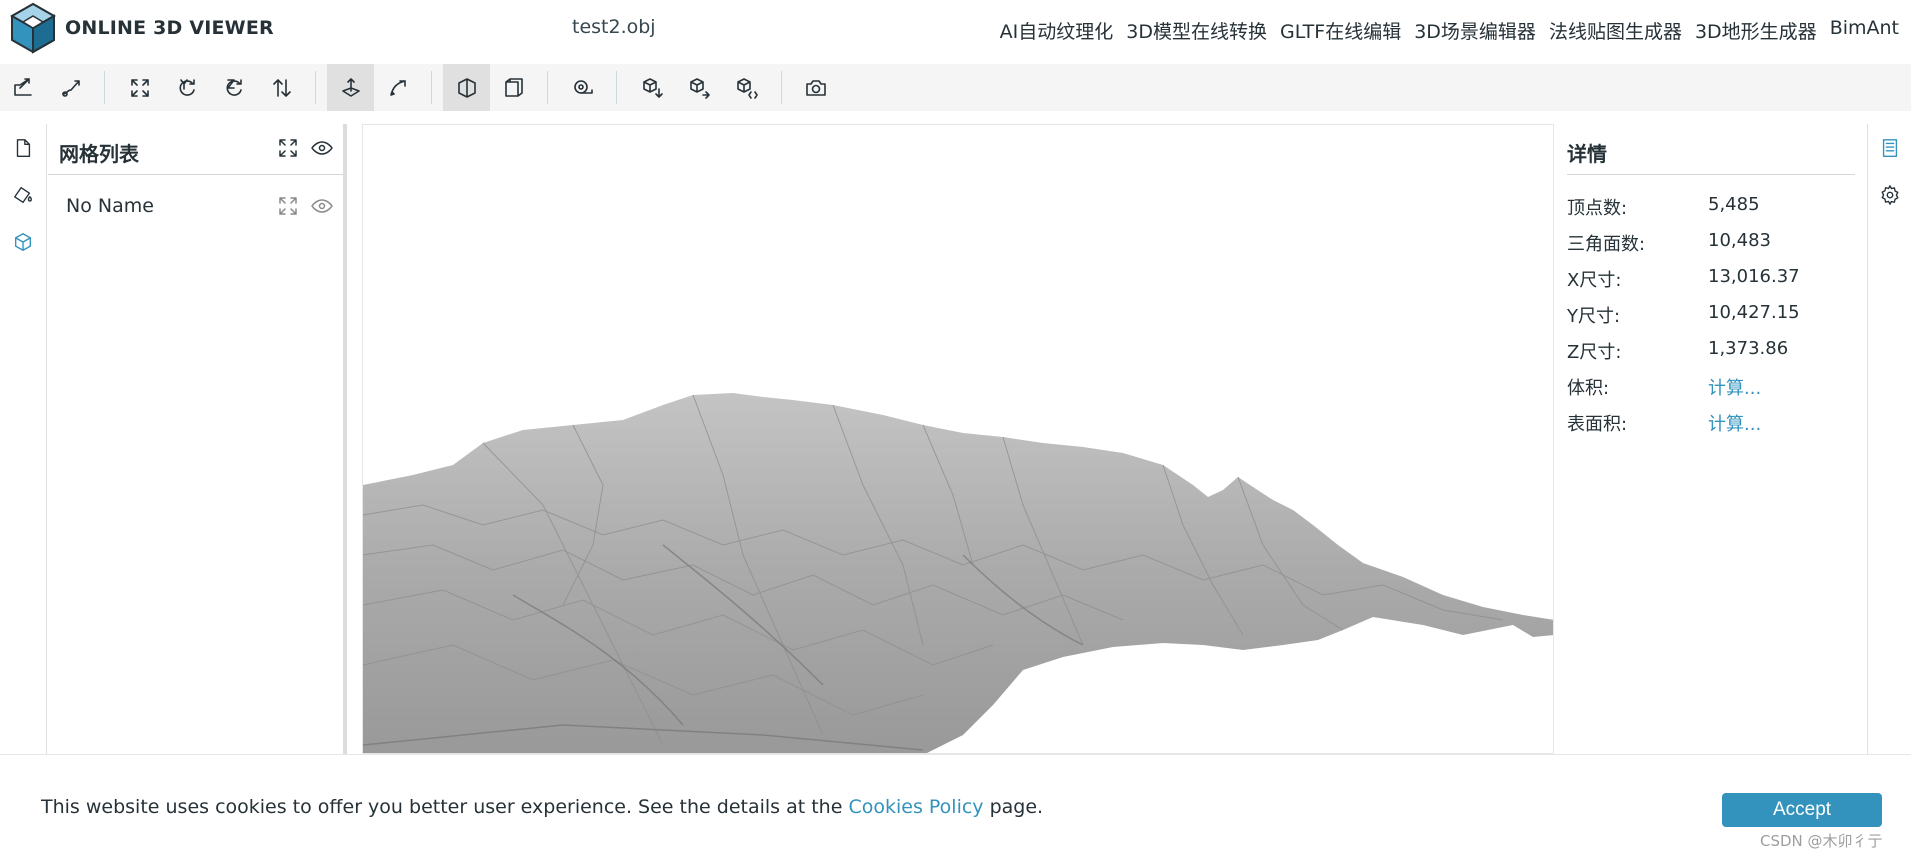 The width and height of the screenshot is (1911, 858). Describe the element at coordinates (1739, 240) in the screenshot. I see `property-value: 10,483` at that location.